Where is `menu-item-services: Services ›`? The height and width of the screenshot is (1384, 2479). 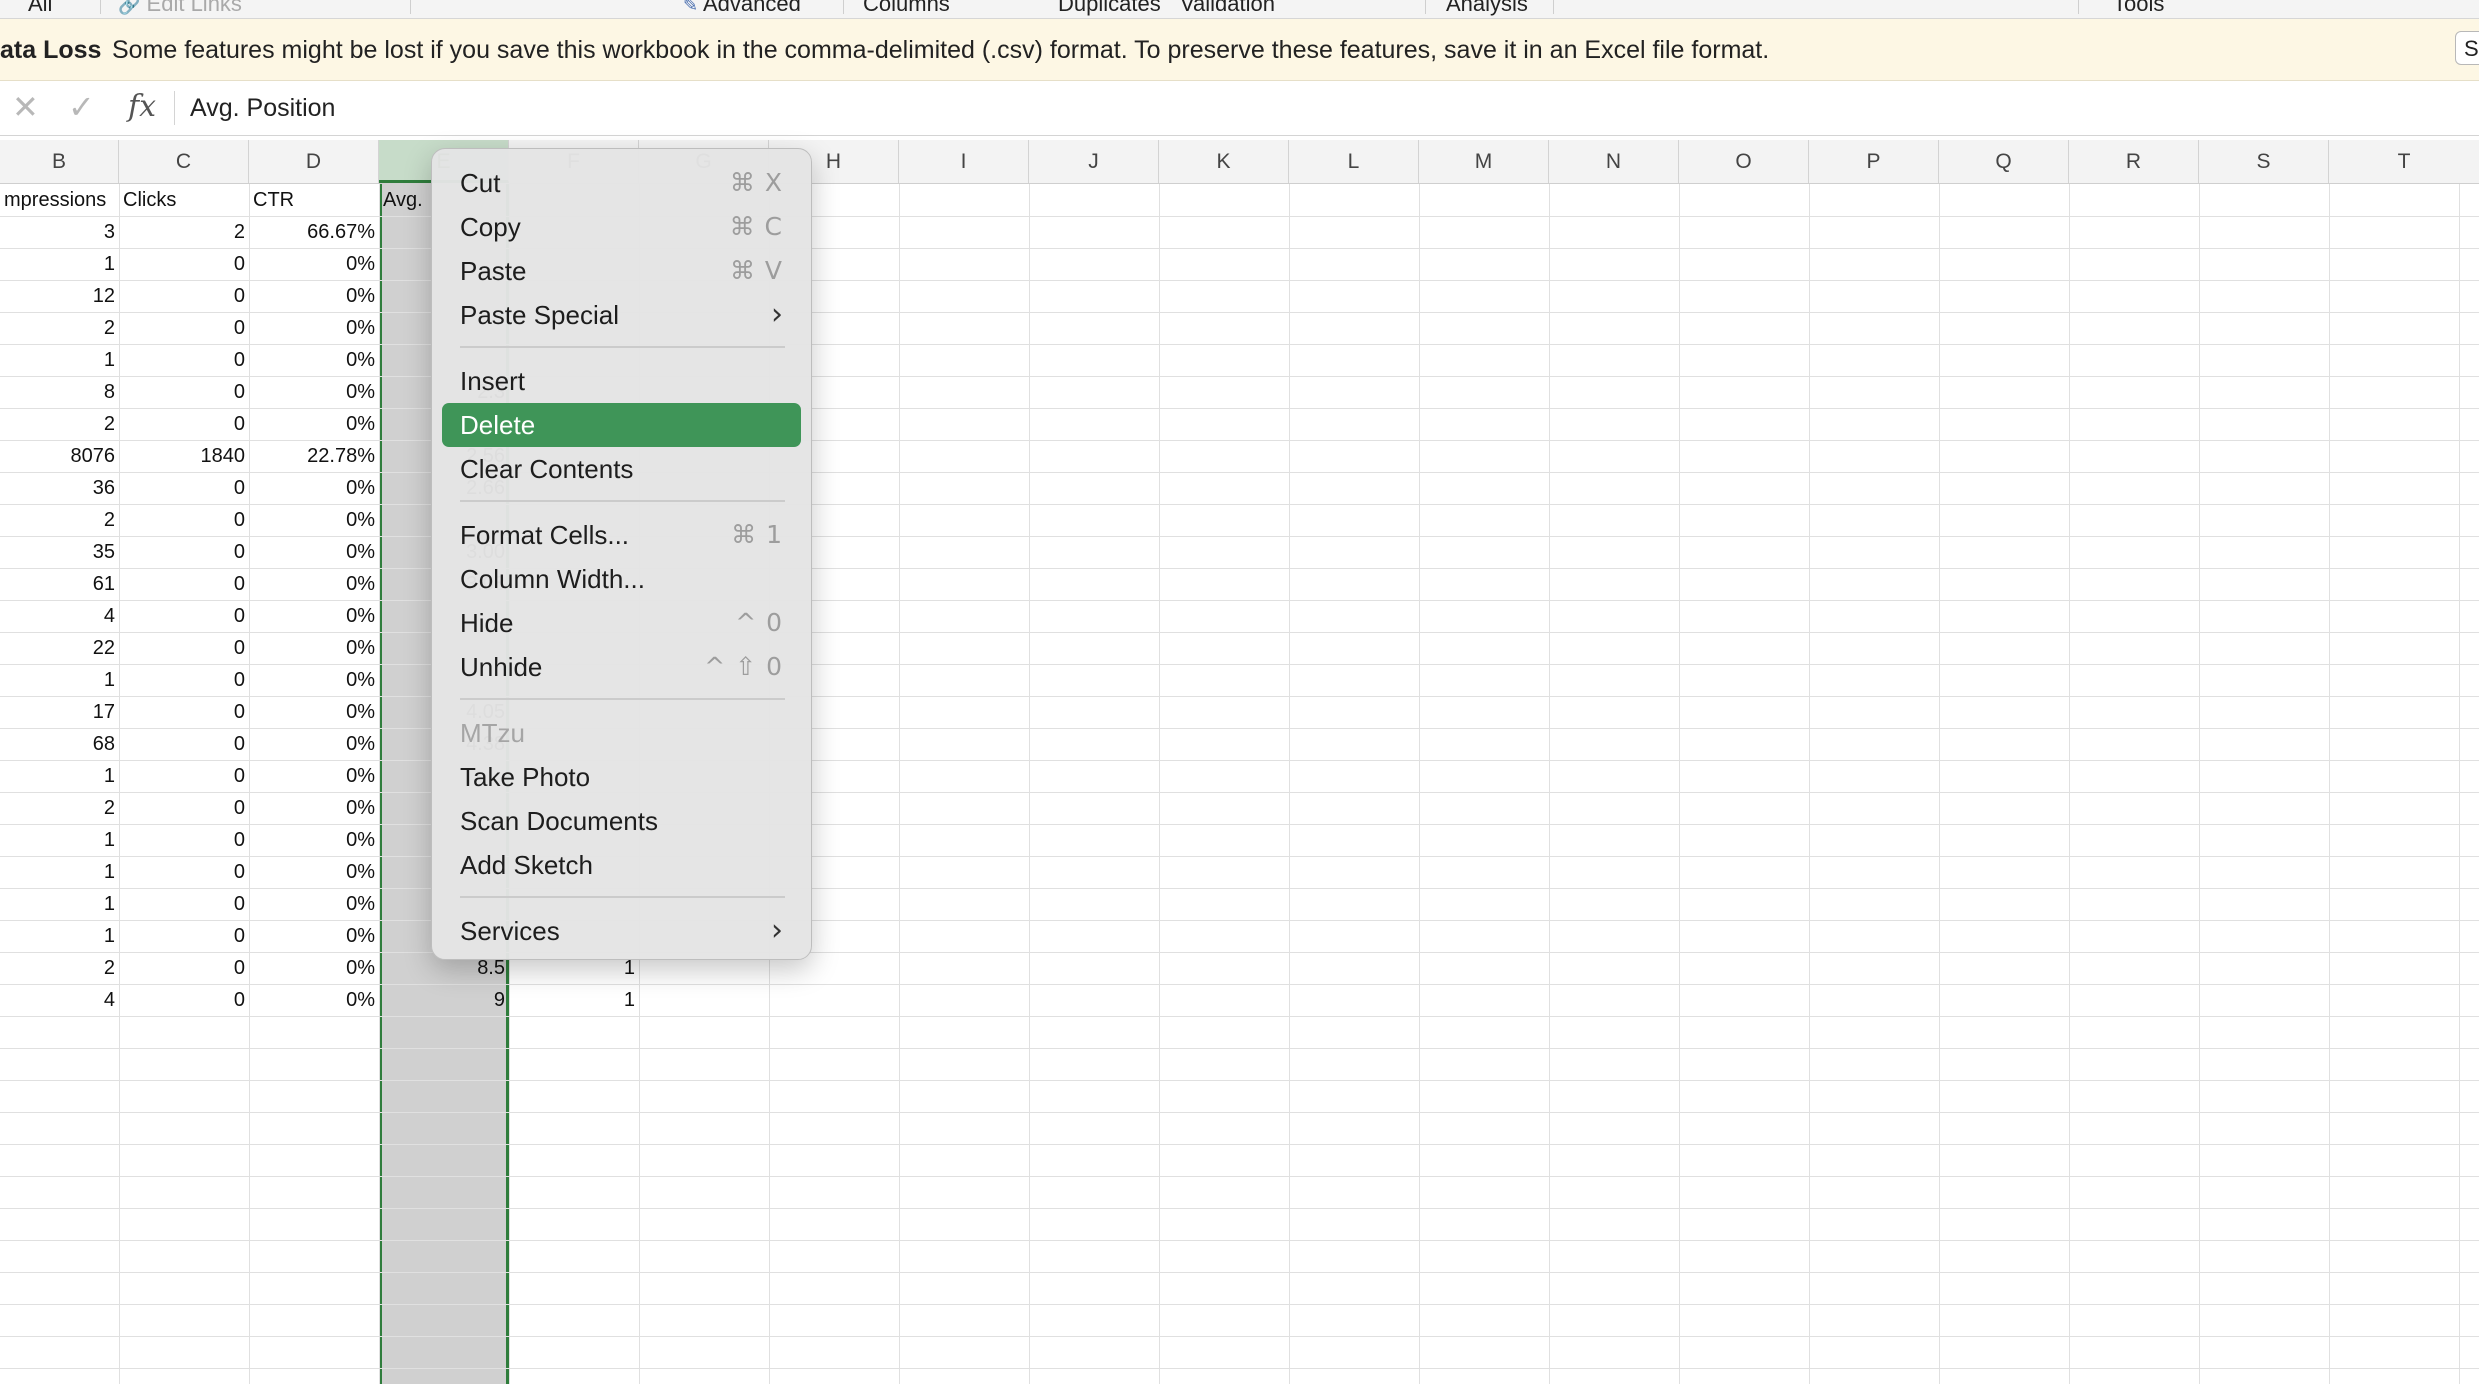 menu-item-services: Services › is located at coordinates (621, 931).